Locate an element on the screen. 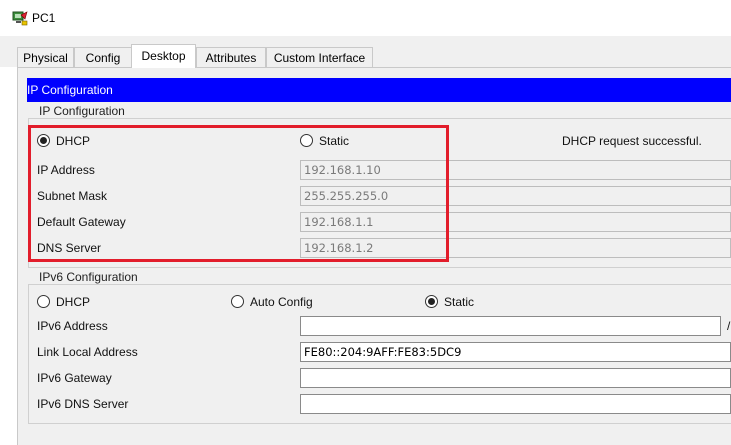 This screenshot has width=731, height=445. ipv4-dhcp-radio is located at coordinates (43, 140).